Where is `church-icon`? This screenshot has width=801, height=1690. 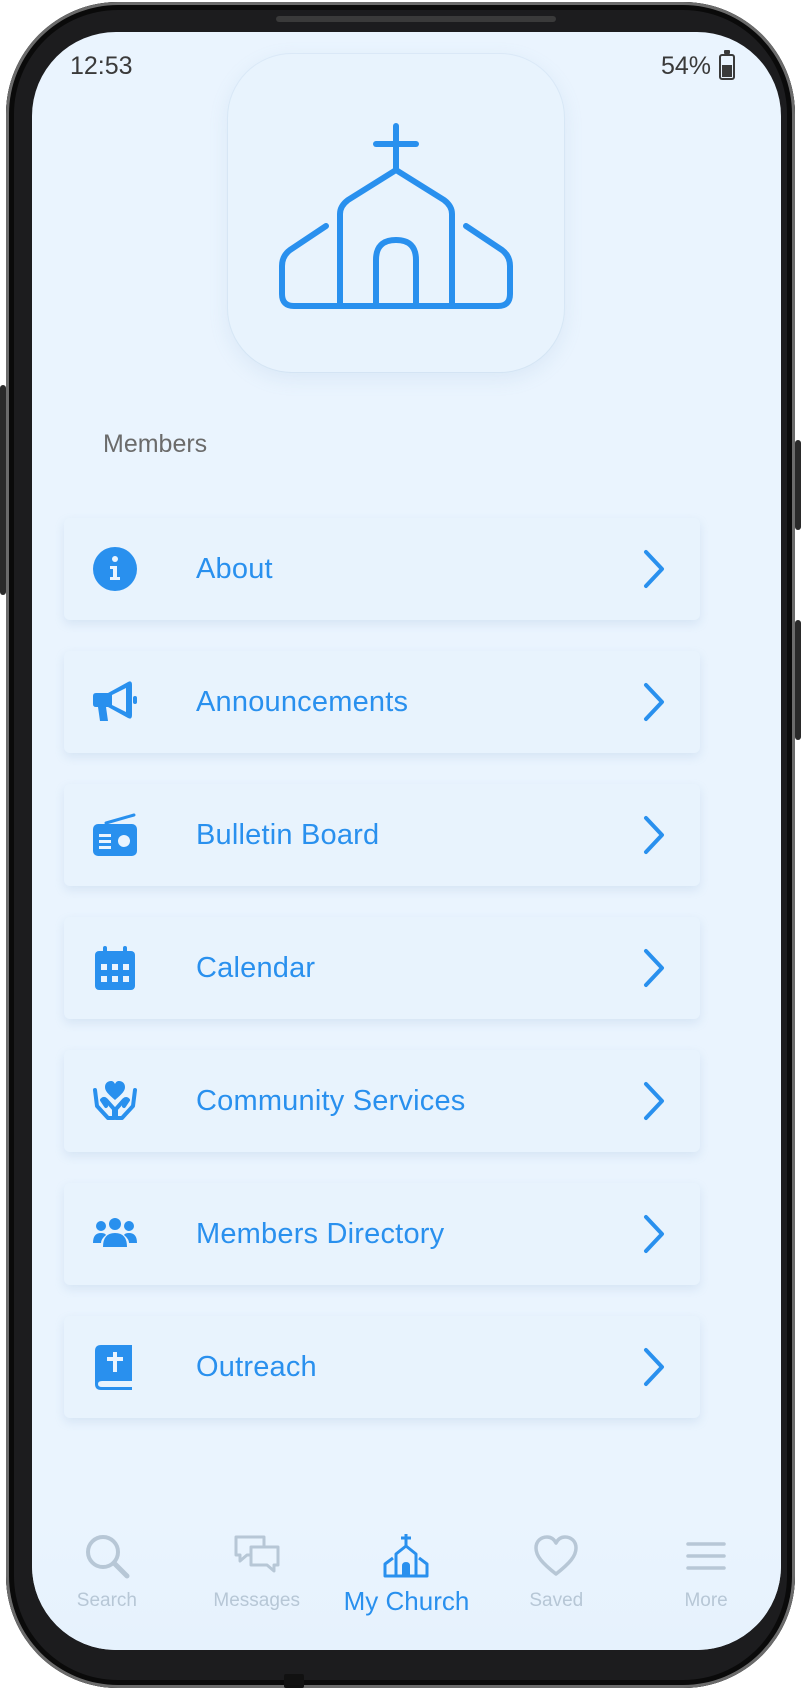
church-icon is located at coordinates (406, 1556).